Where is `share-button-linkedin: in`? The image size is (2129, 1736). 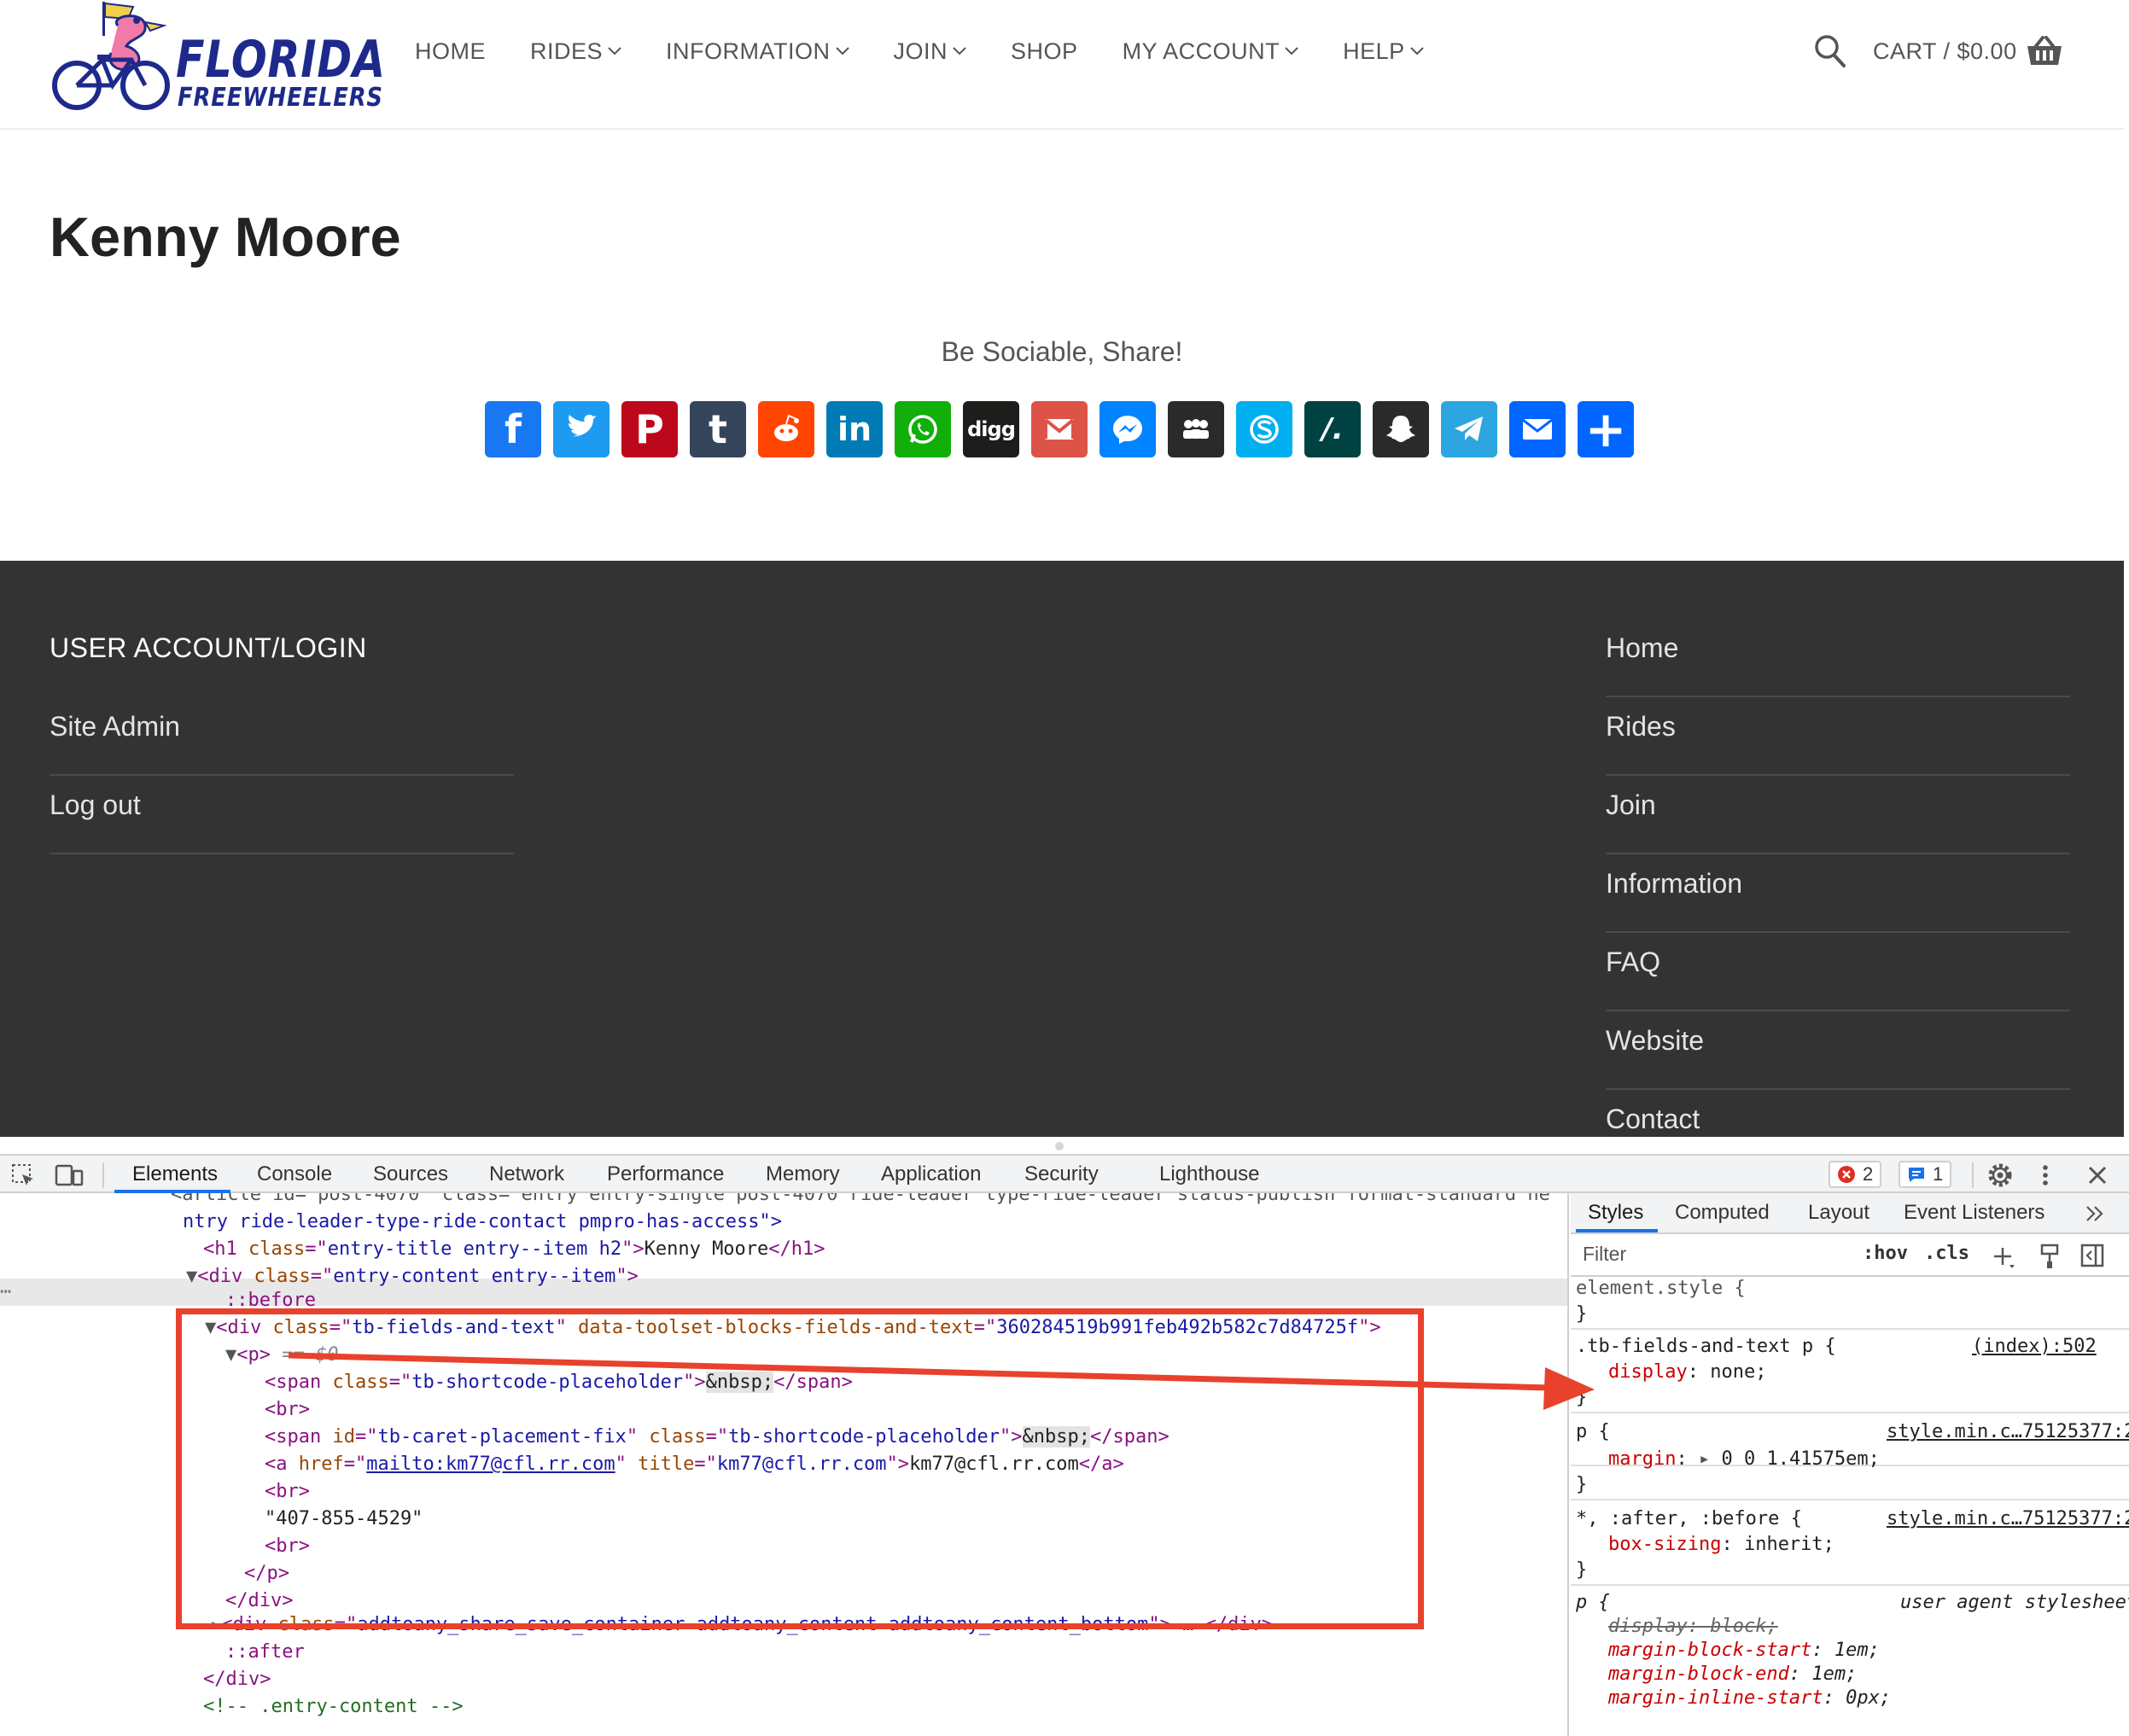
share-button-linkedin: in is located at coordinates (854, 429).